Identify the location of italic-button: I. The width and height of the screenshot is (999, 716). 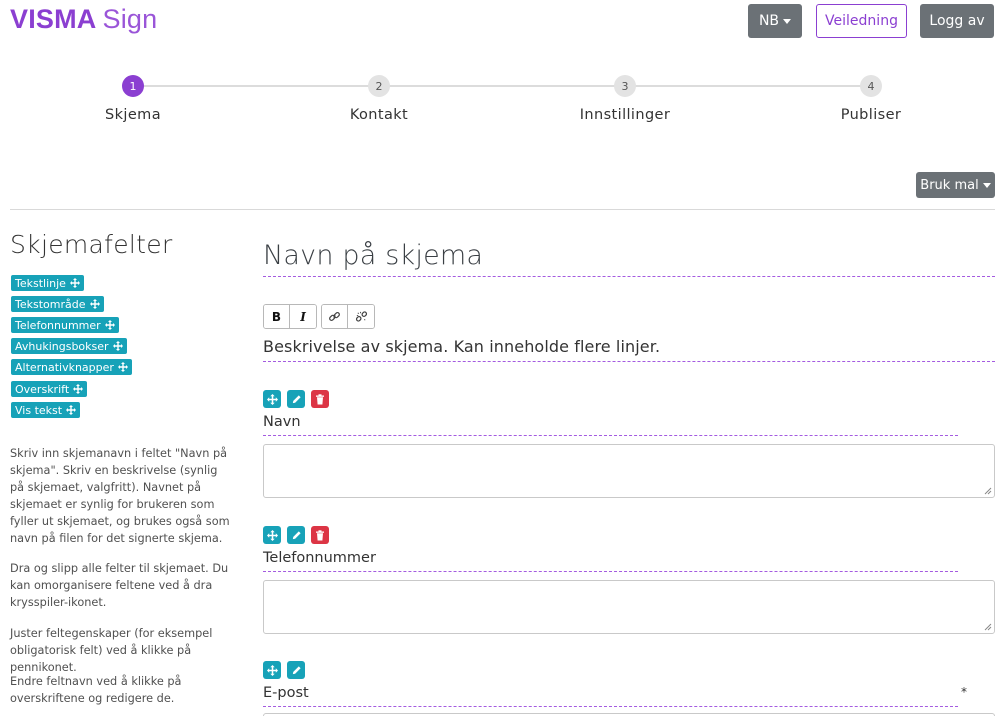
(303, 316).